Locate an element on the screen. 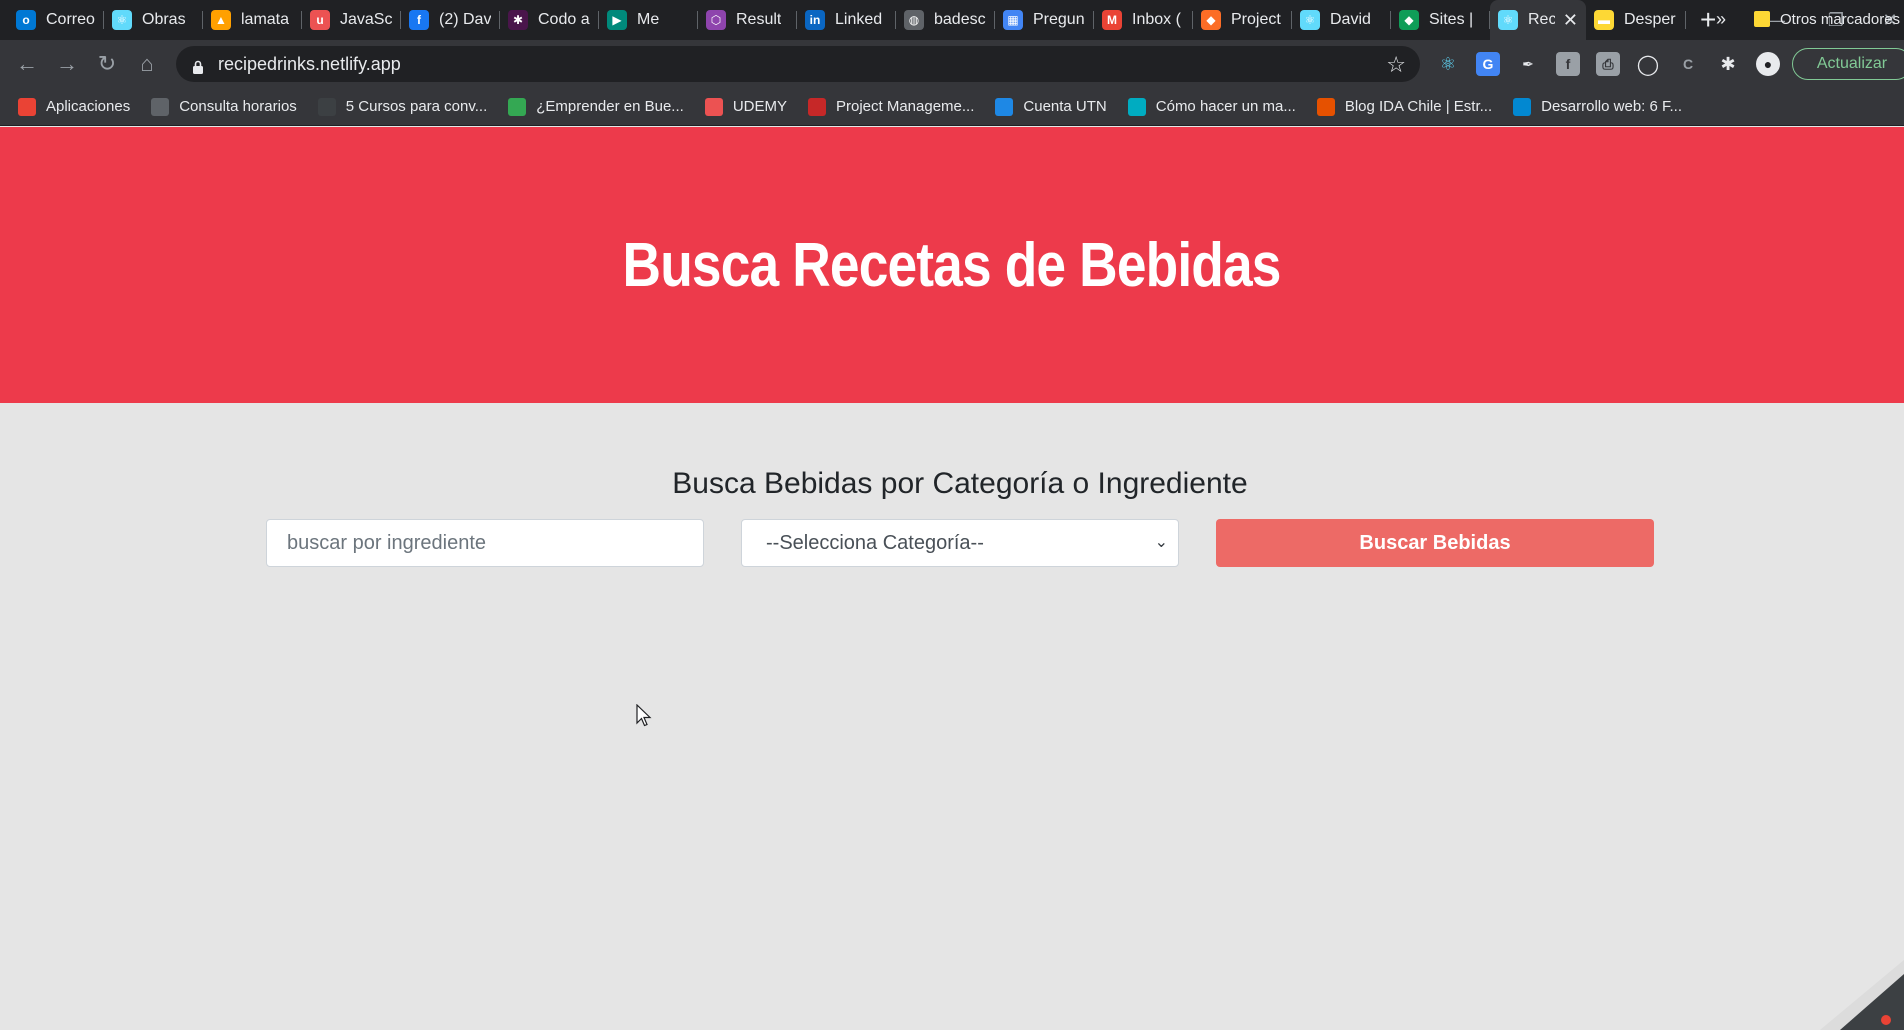  browser-tab: ✱ Codo a is located at coordinates (549, 20).